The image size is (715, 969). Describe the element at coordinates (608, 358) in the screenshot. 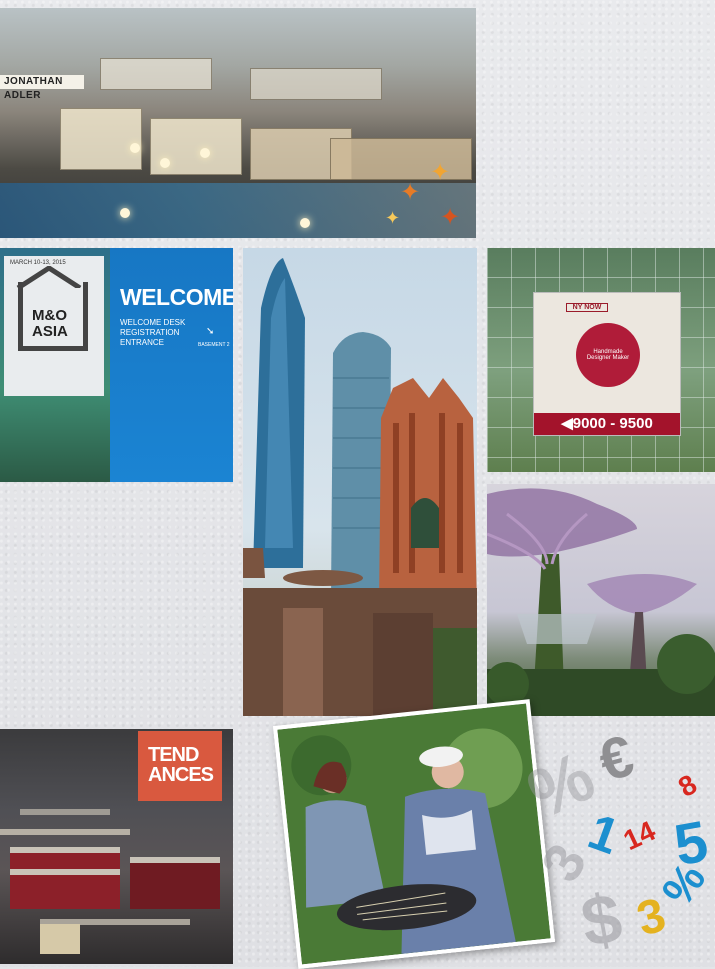

I see `circle-line-2: Designer Maker` at that location.